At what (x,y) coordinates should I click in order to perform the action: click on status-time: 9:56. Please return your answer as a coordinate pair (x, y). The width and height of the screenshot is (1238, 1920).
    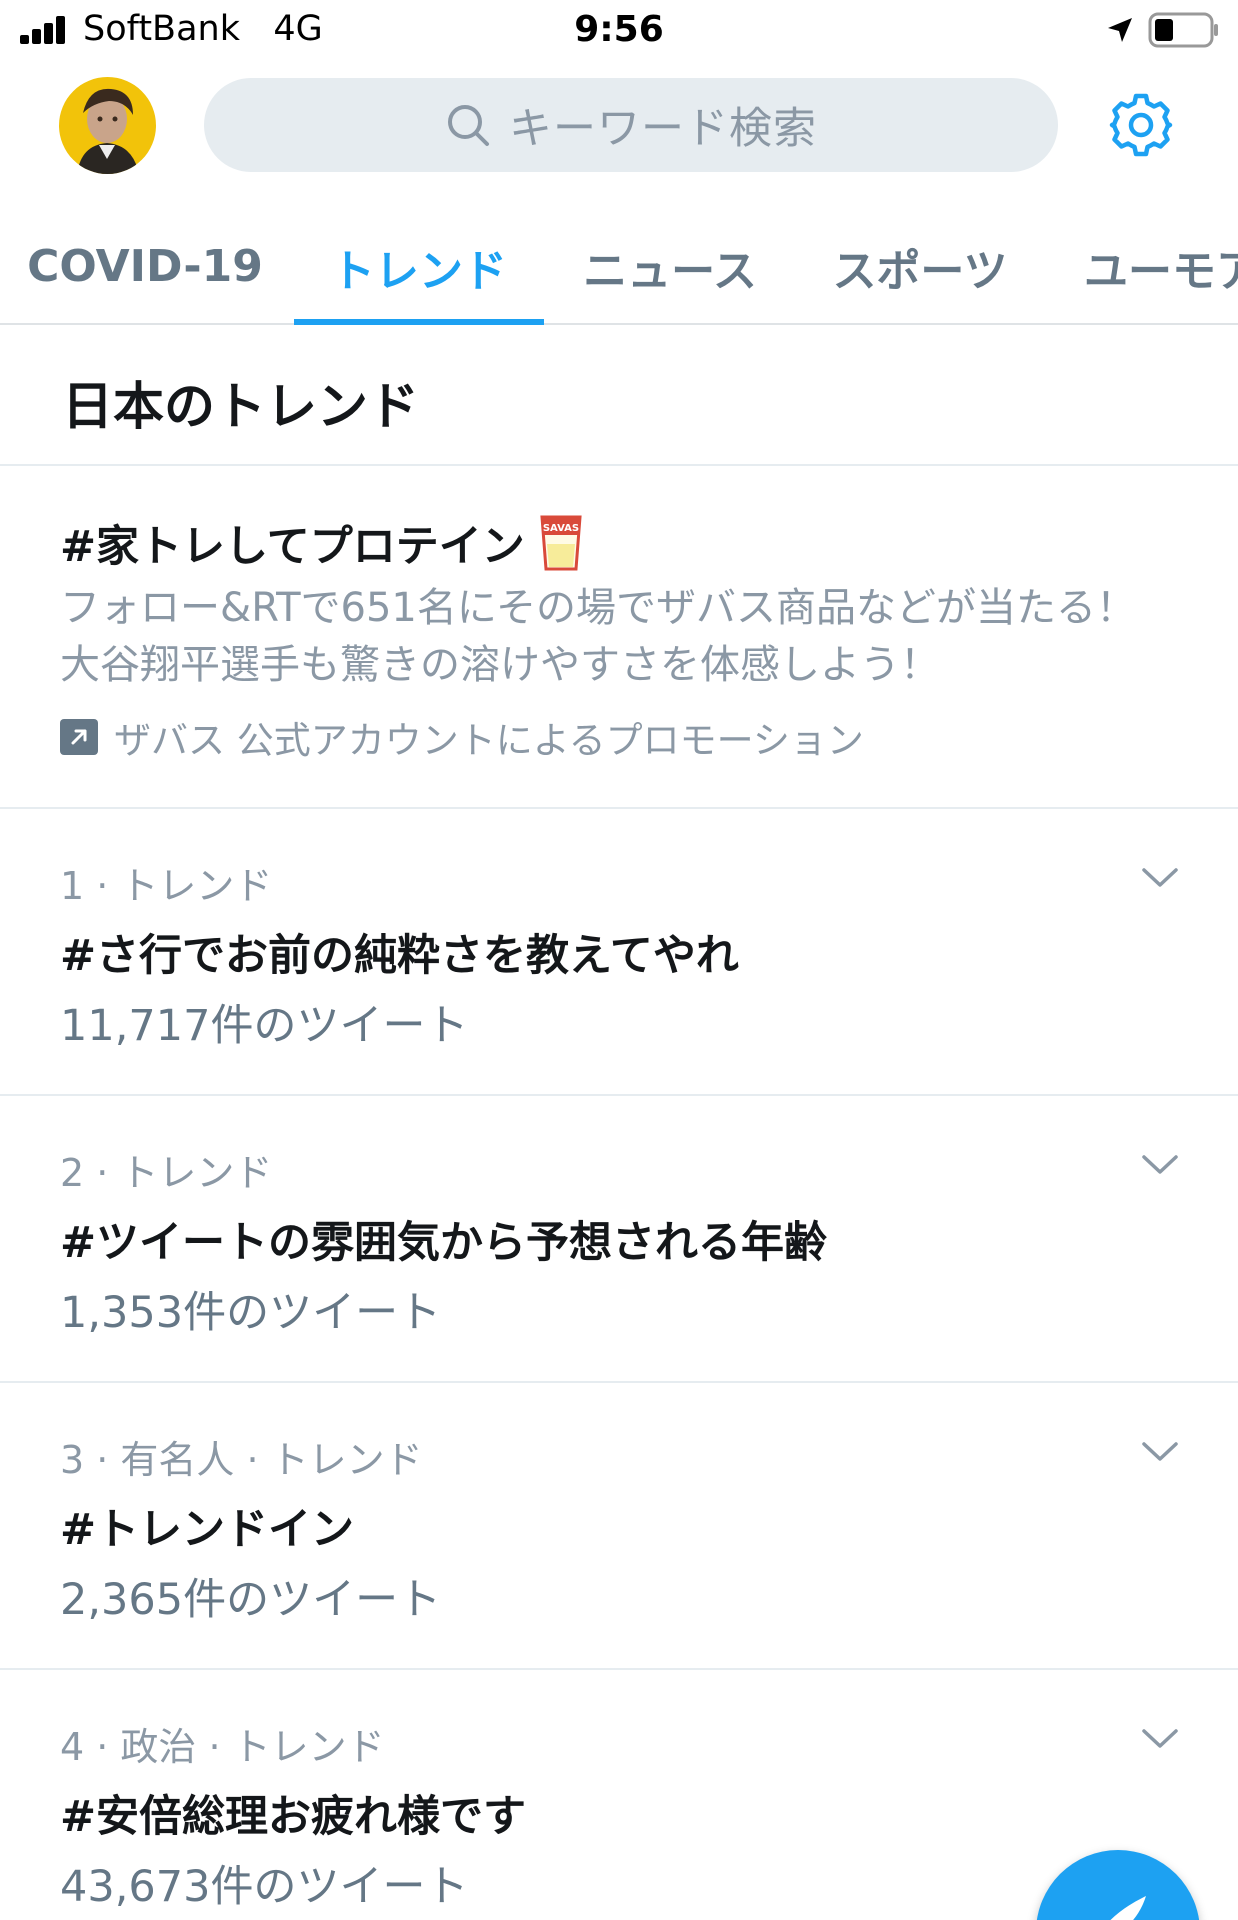
    Looking at the image, I should click on (619, 29).